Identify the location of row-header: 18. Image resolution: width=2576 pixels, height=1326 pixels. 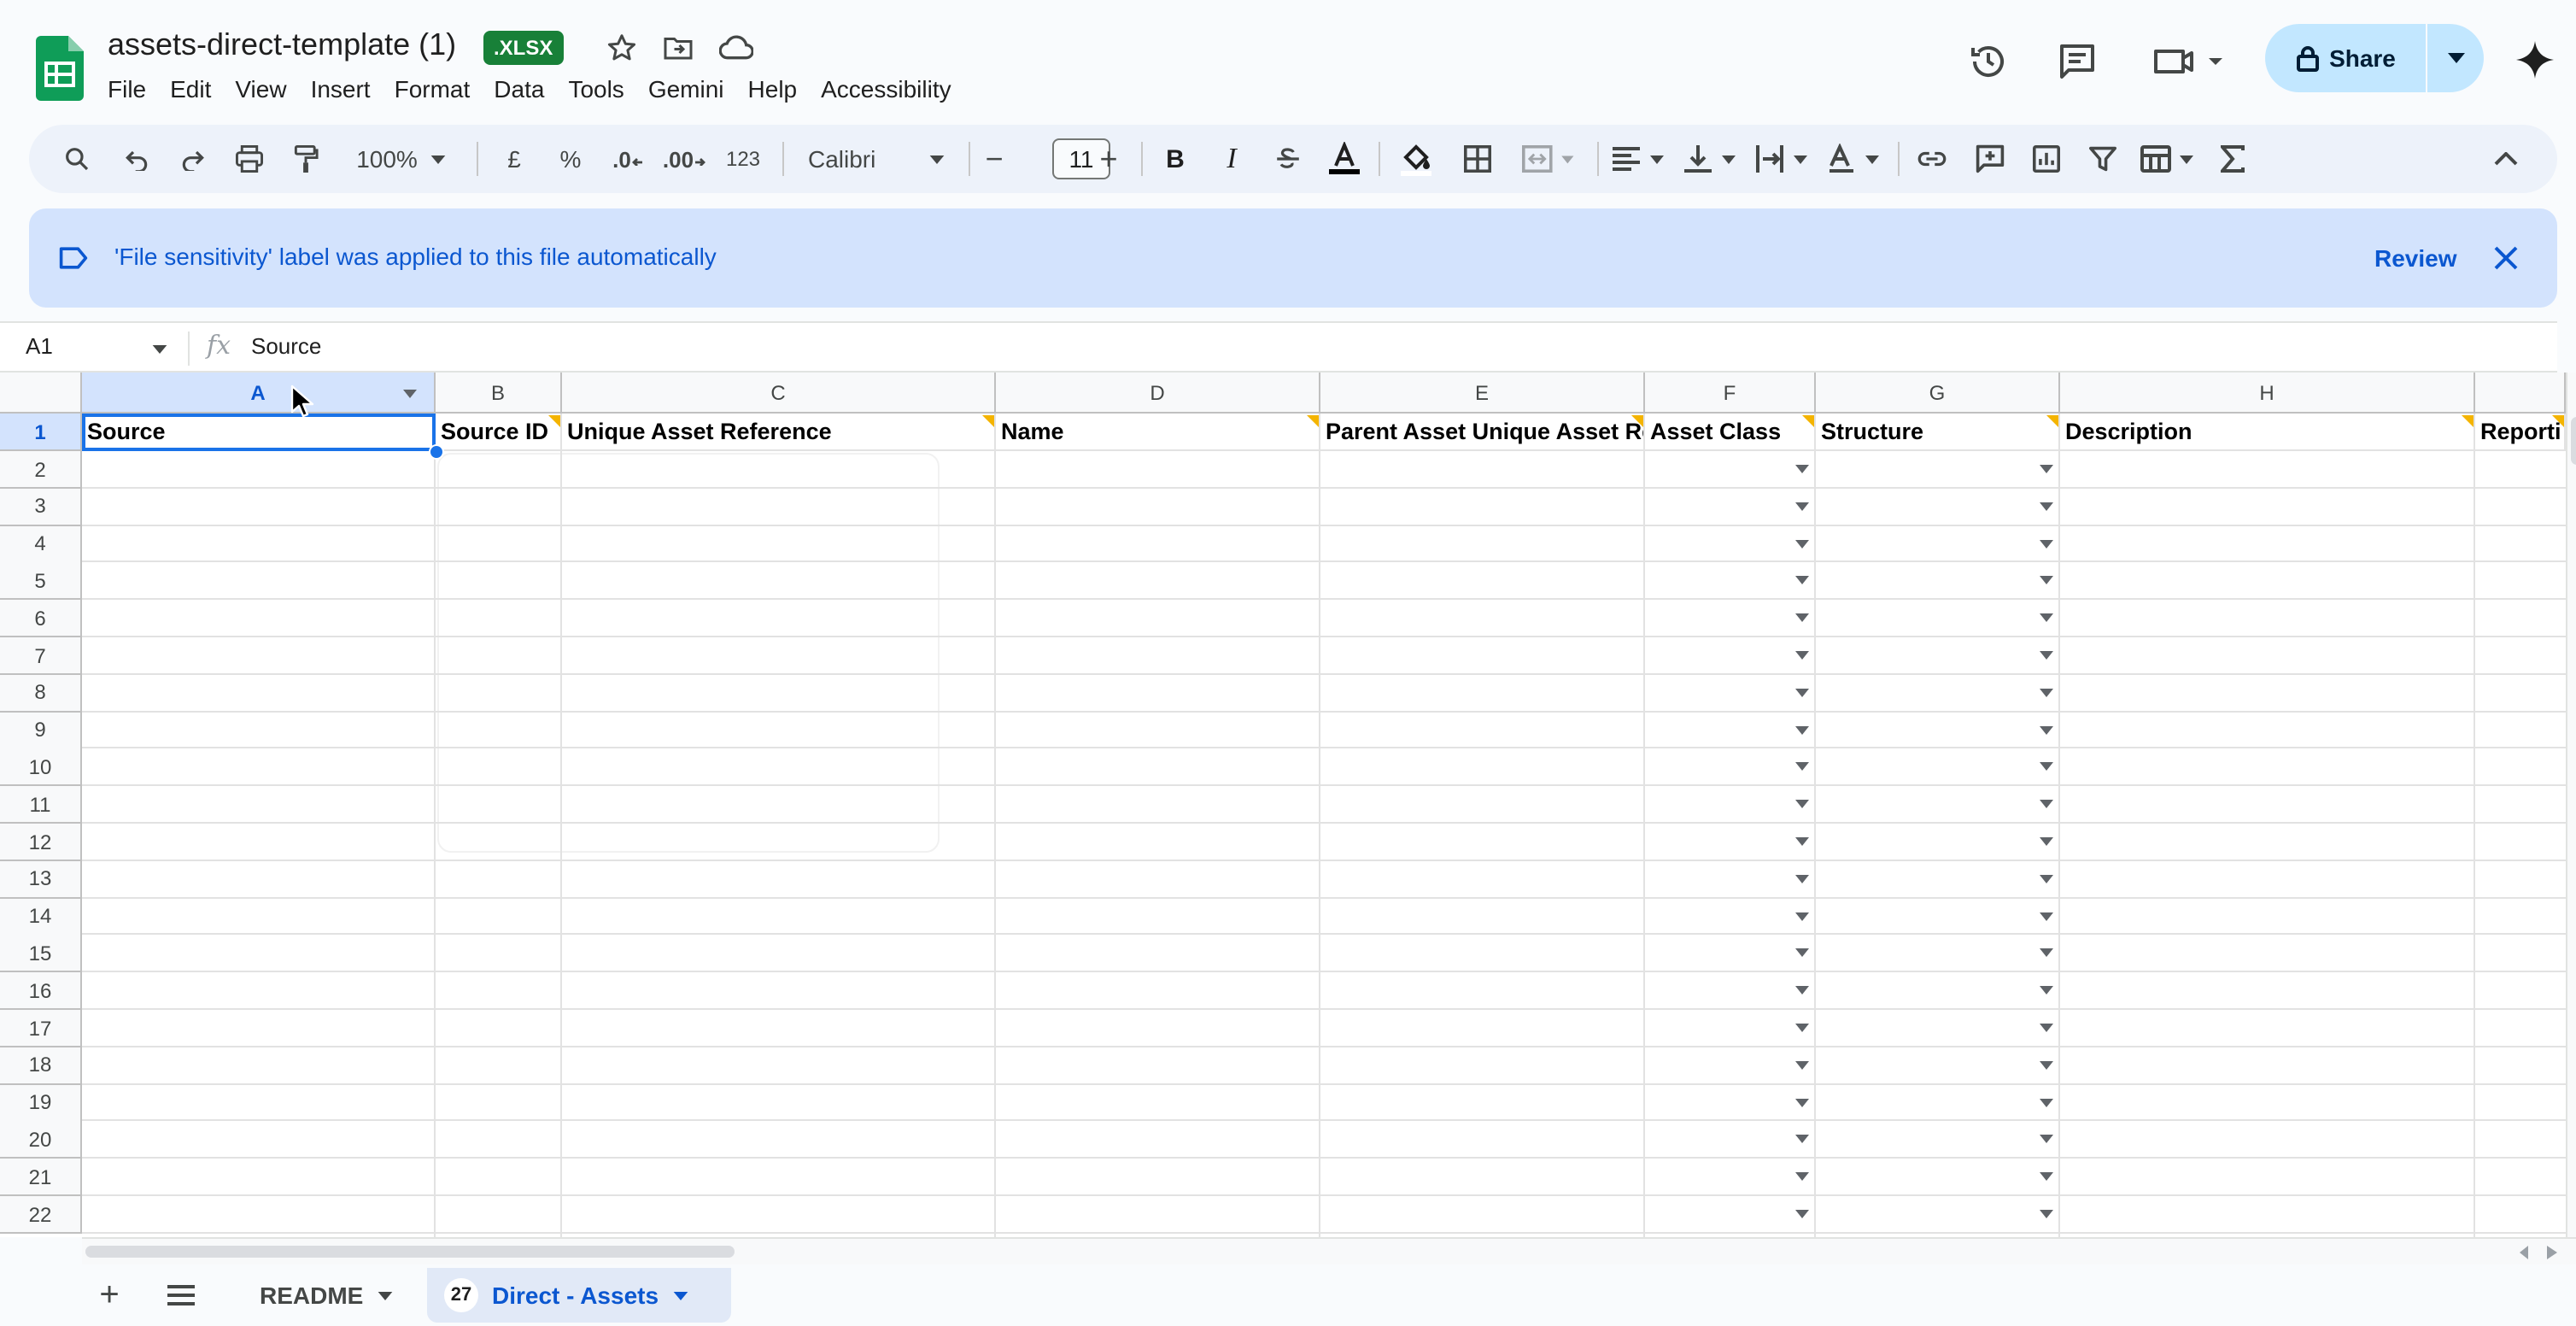
(41, 1066).